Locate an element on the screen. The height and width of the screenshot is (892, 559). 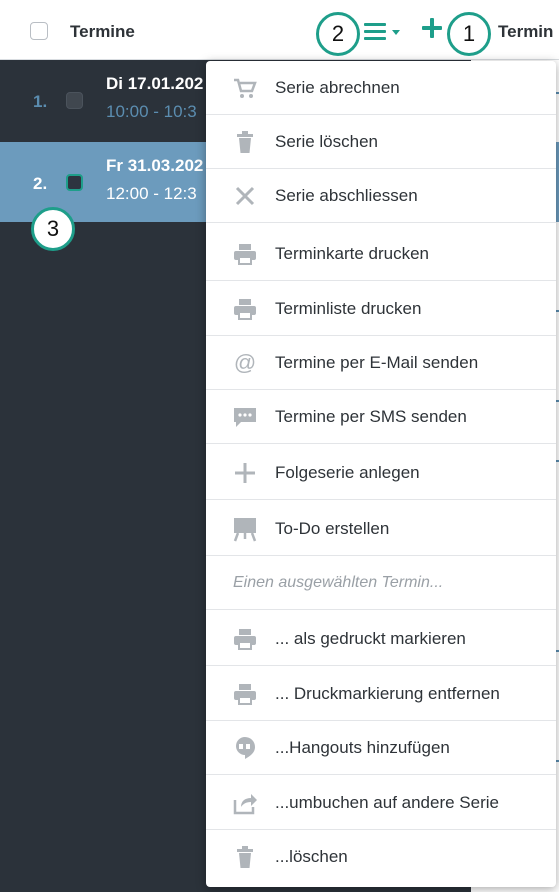
menu-item-label: Folgeserie anlegen is located at coordinates (347, 472).